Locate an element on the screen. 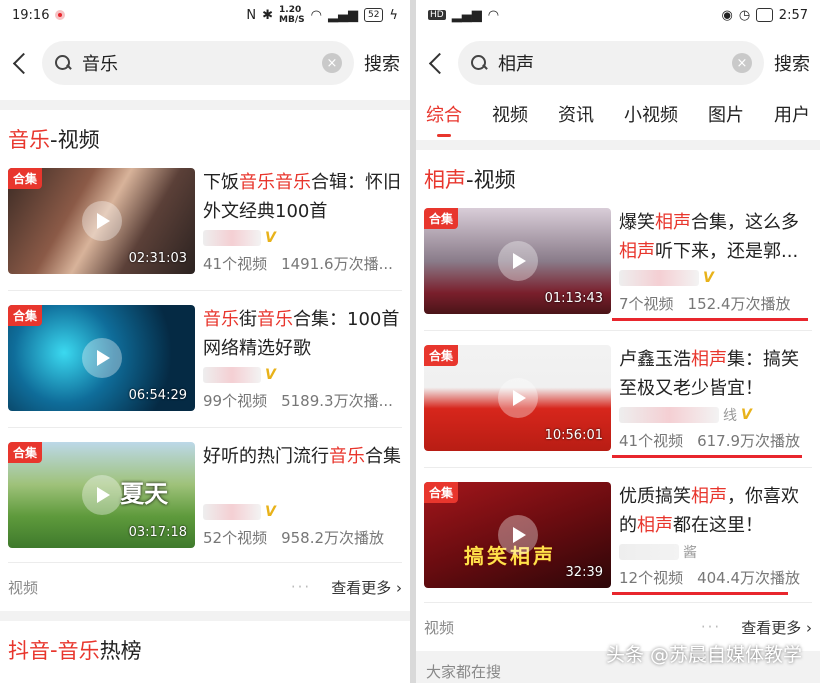 This screenshot has width=820, height=683. duration: 06:54:29 is located at coordinates (157, 395).